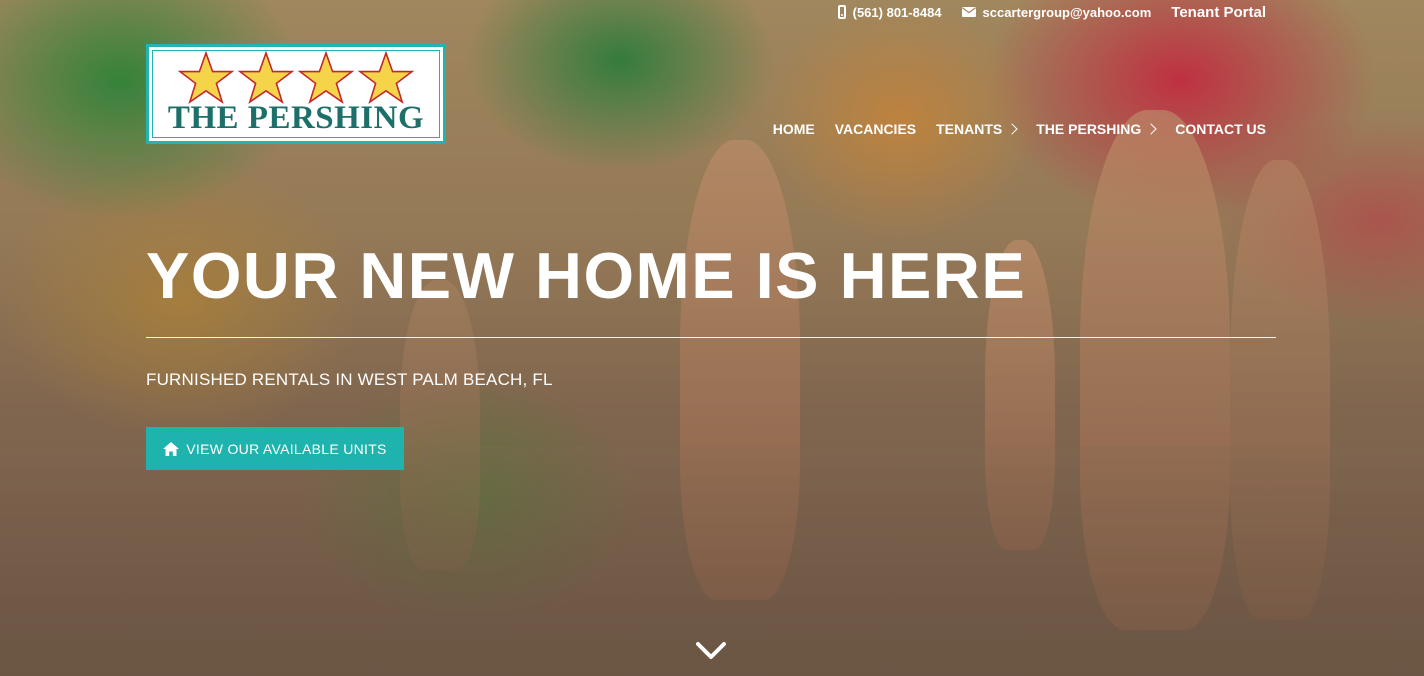  I want to click on chevron-down-icon, so click(711, 651).